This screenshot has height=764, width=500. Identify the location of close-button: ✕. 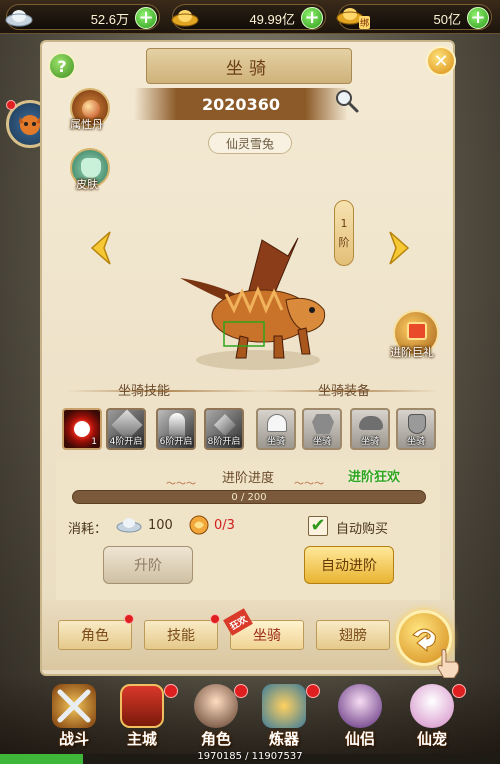
(441, 61).